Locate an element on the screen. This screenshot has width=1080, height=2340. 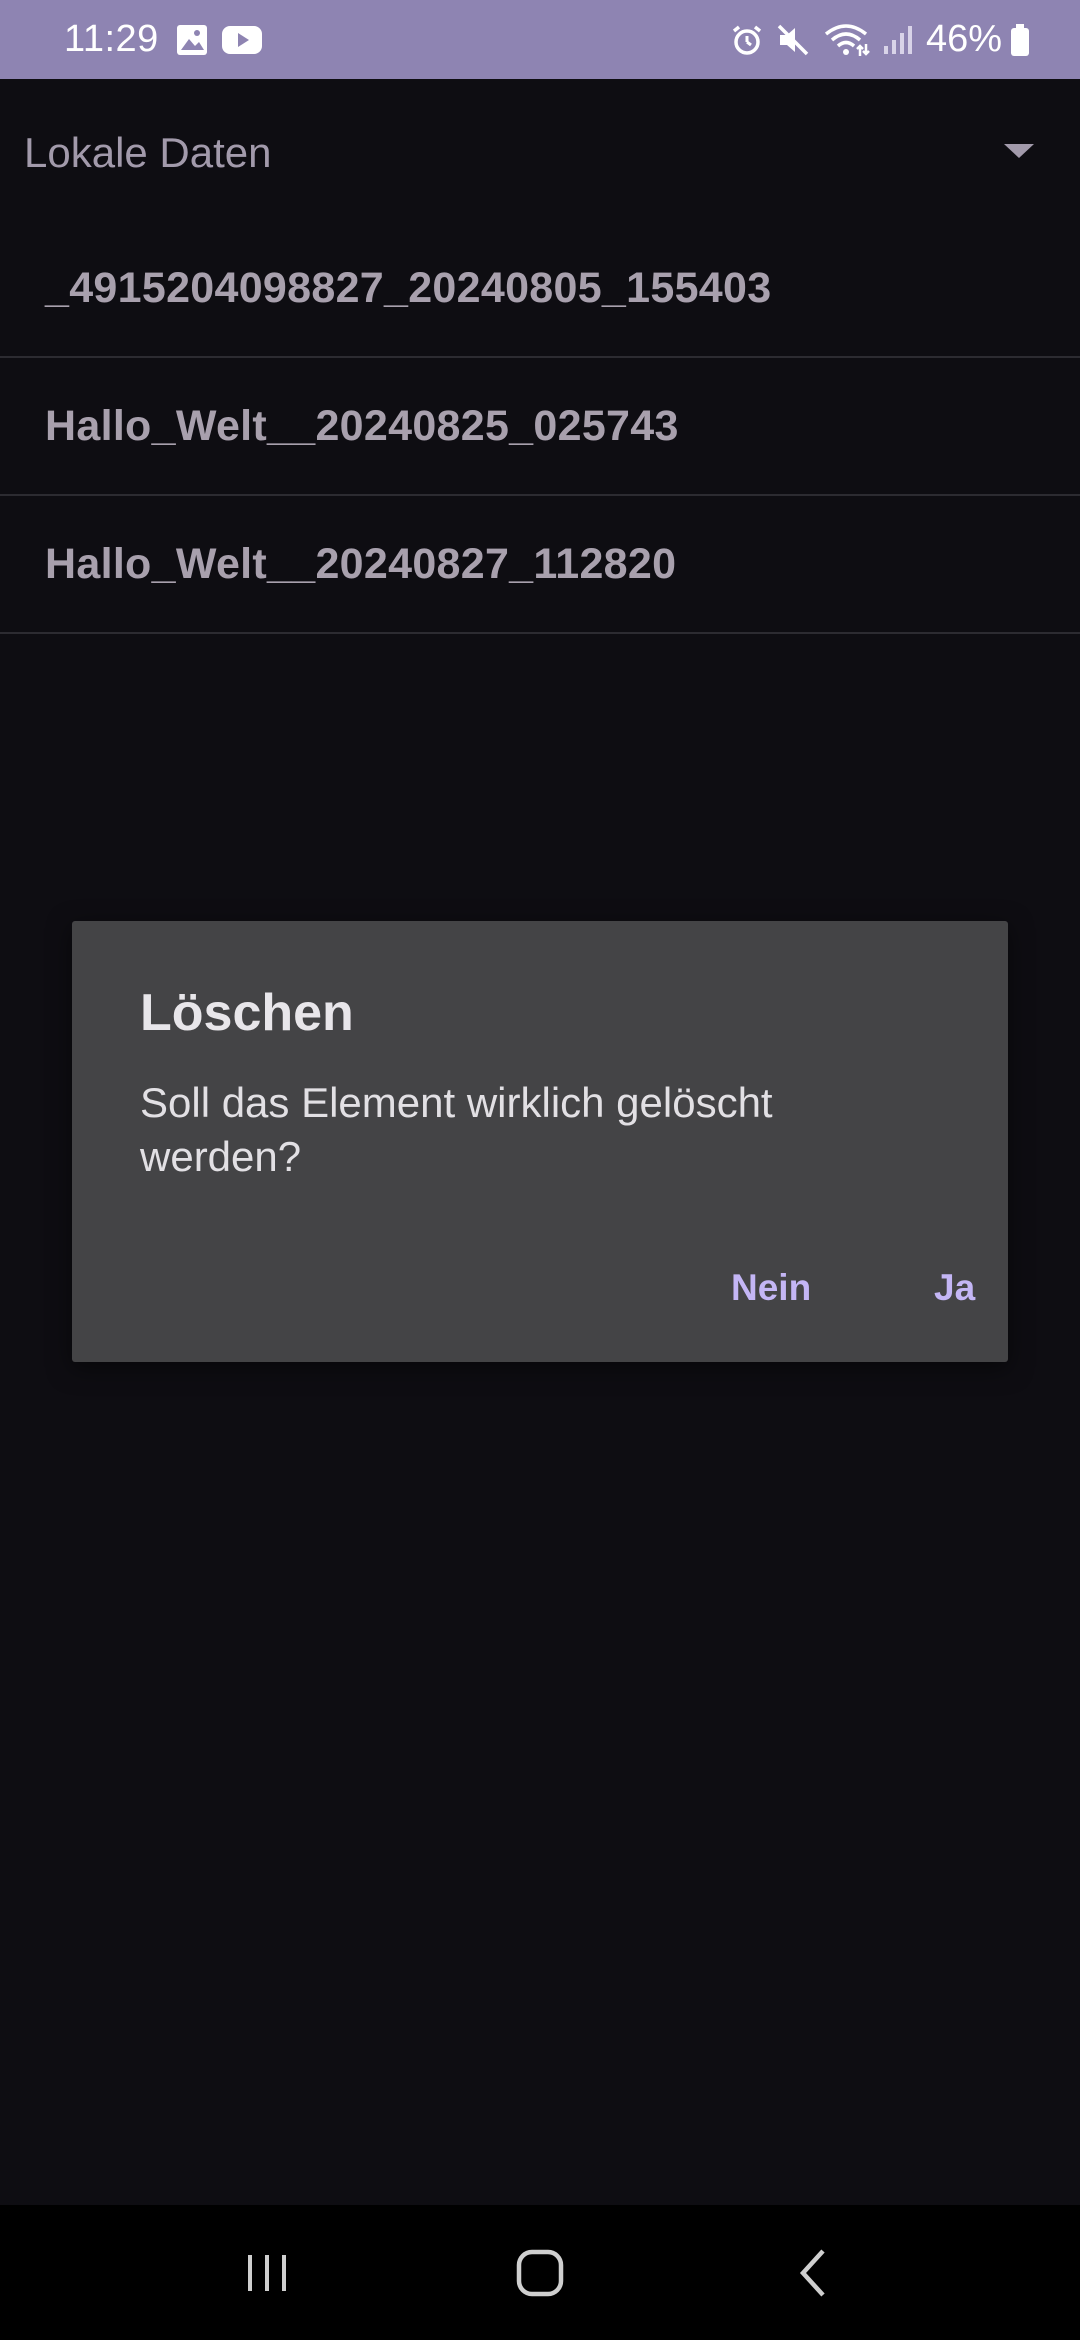
recent-apps-button is located at coordinates (267, 2273).